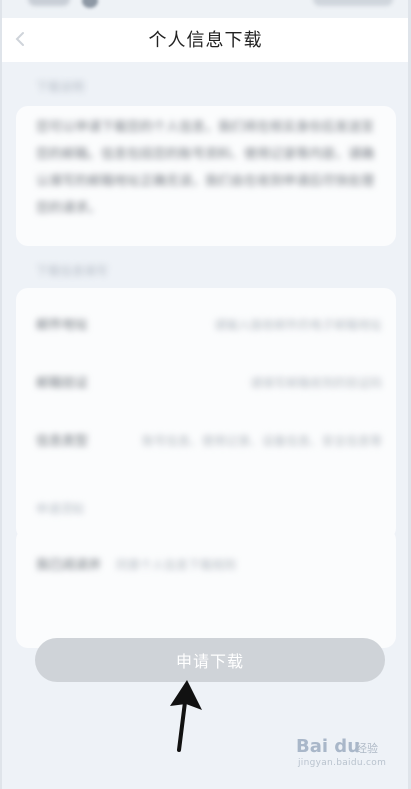 The height and width of the screenshot is (789, 411). What do you see at coordinates (69, 565) in the screenshot?
I see `agreement-label: 我已阅读并` at bounding box center [69, 565].